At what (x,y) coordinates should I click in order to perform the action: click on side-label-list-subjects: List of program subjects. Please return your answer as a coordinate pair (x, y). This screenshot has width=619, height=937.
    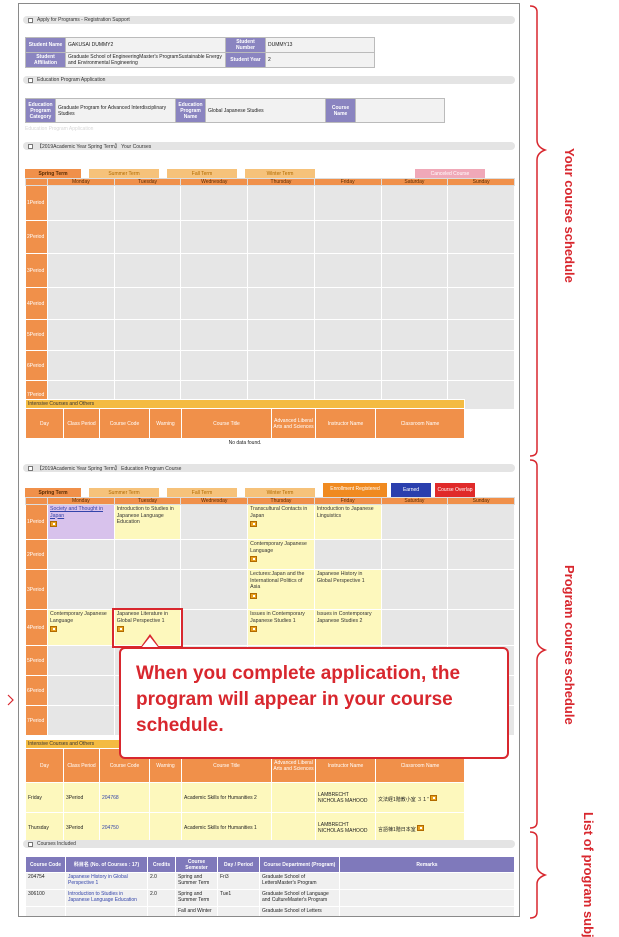
    Looking at the image, I should click on (588, 874).